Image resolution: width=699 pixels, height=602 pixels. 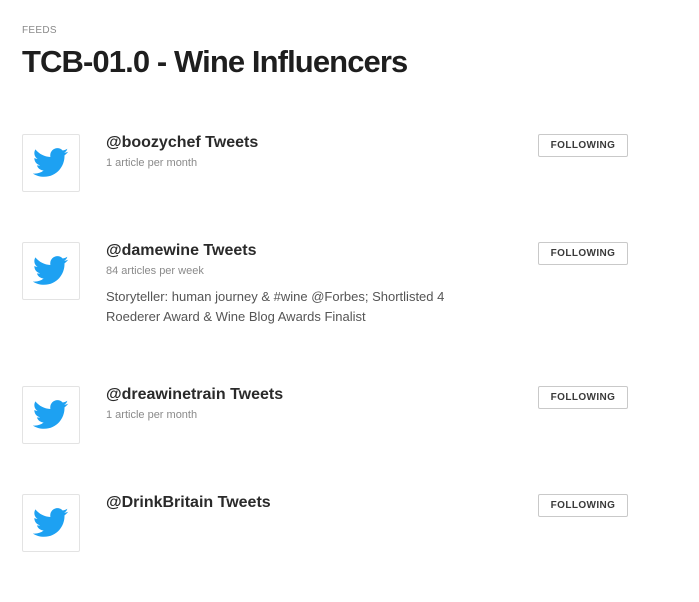 I want to click on feed-title: @DrinkBritain Tweets, so click(x=306, y=503).